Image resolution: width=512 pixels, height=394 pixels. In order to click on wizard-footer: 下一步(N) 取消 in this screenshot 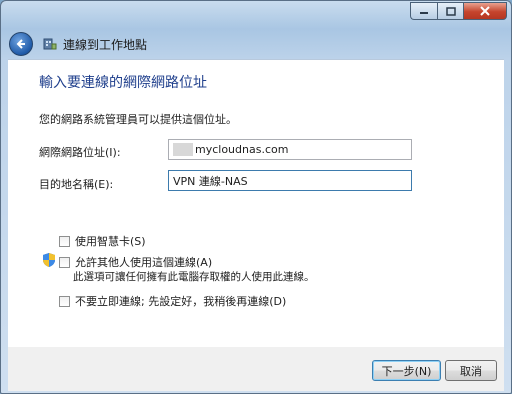, I will do `click(256, 369)`.